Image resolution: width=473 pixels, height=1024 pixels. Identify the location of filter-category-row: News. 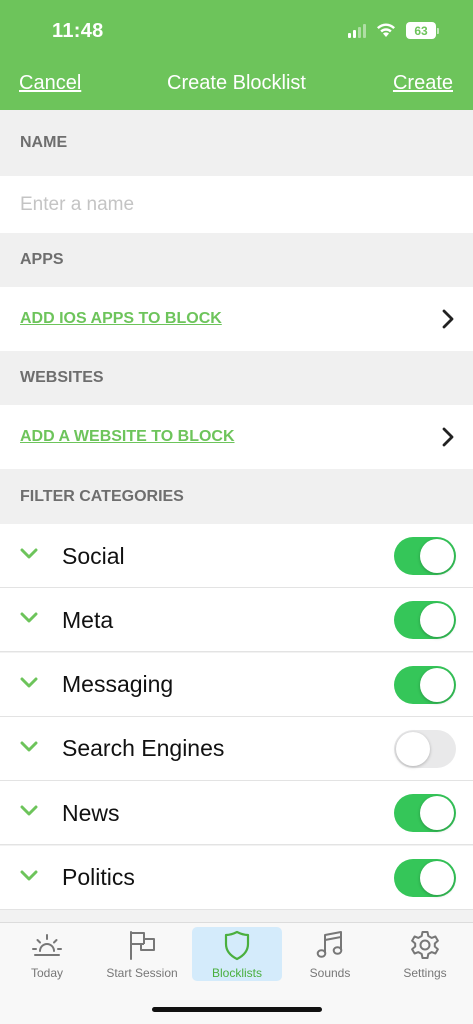
(236, 813).